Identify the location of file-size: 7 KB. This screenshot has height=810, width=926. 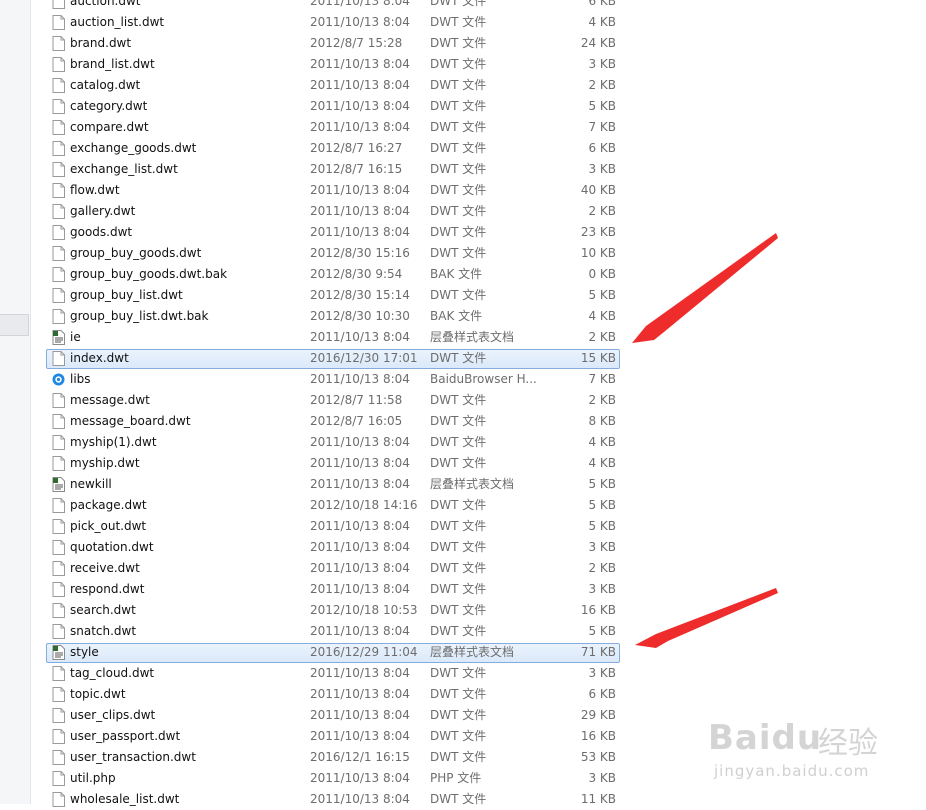
(602, 379).